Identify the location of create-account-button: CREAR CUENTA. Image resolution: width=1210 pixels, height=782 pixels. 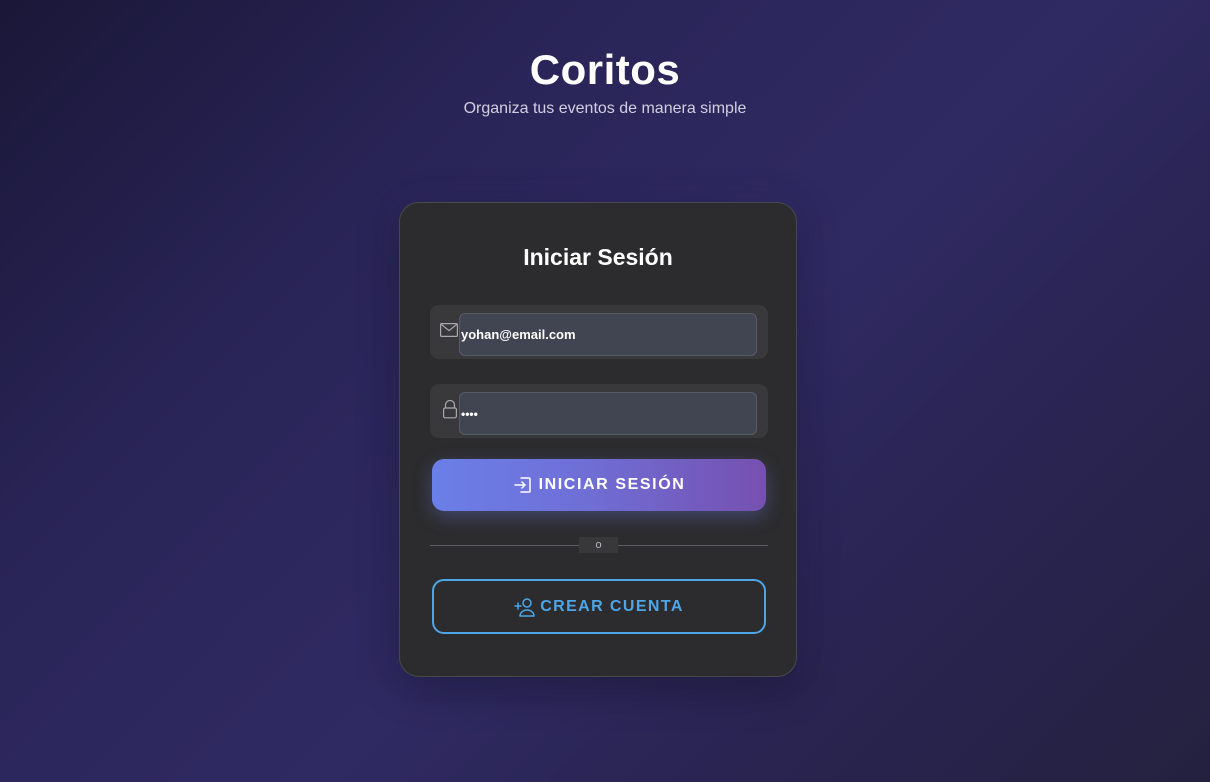
(599, 606).